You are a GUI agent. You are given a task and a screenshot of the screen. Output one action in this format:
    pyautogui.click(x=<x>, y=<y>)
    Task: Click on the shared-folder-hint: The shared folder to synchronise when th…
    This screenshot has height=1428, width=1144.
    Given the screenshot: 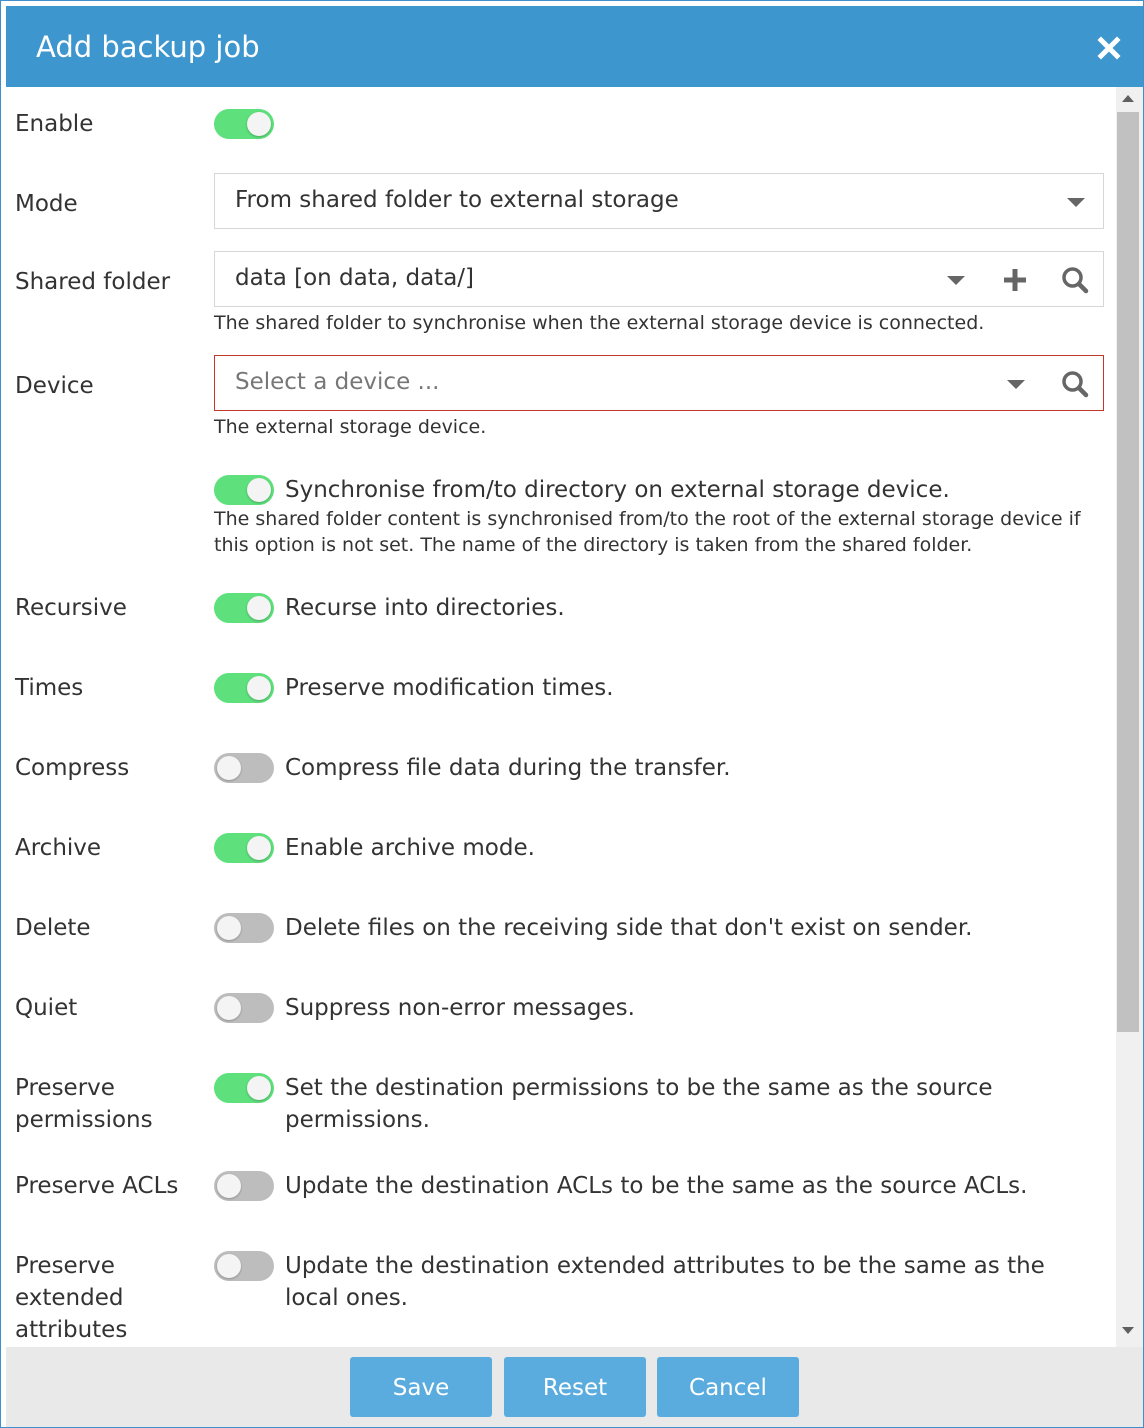 What is the action you would take?
    pyautogui.click(x=599, y=323)
    